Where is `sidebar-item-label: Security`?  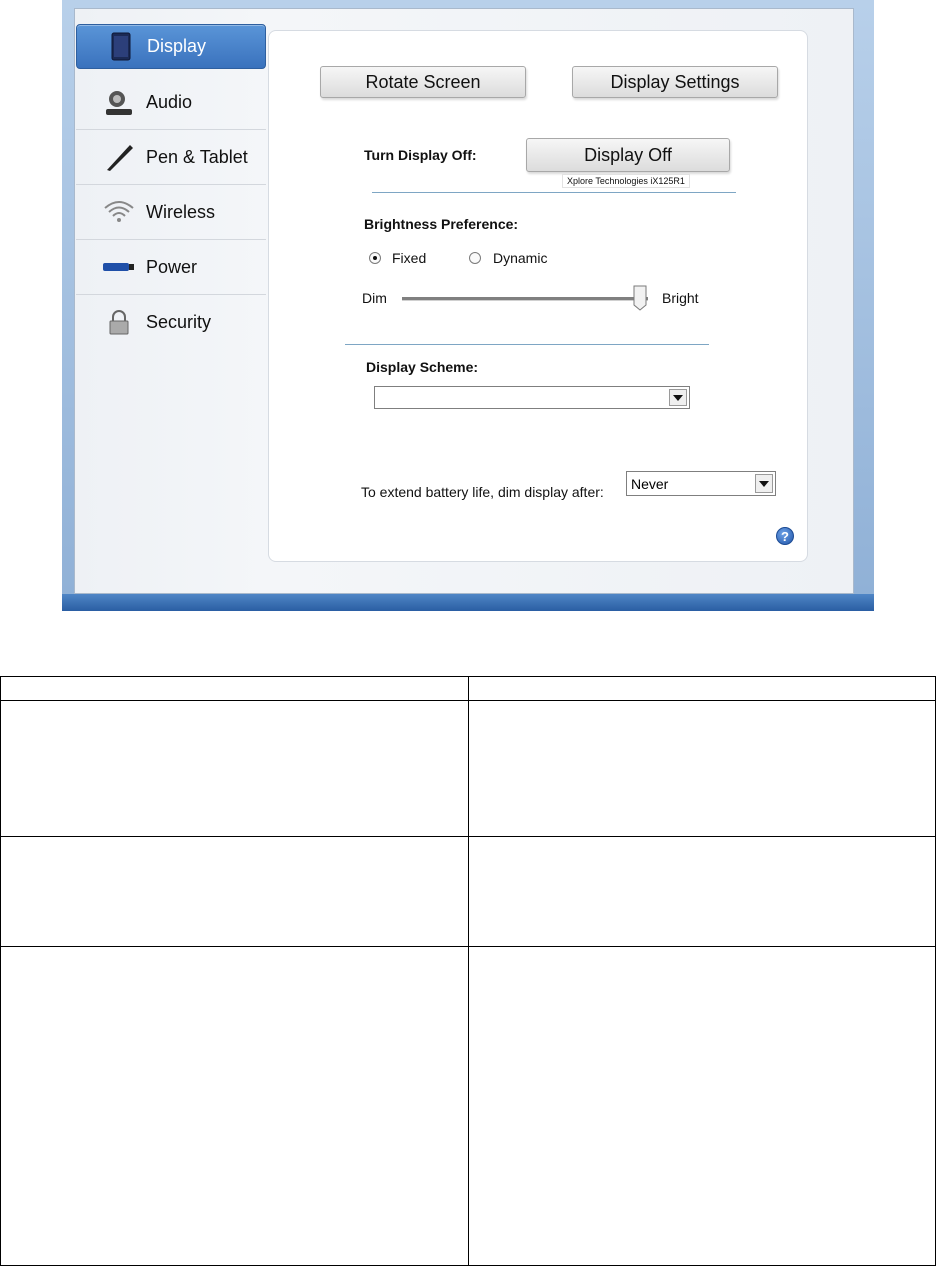 sidebar-item-label: Security is located at coordinates (179, 322).